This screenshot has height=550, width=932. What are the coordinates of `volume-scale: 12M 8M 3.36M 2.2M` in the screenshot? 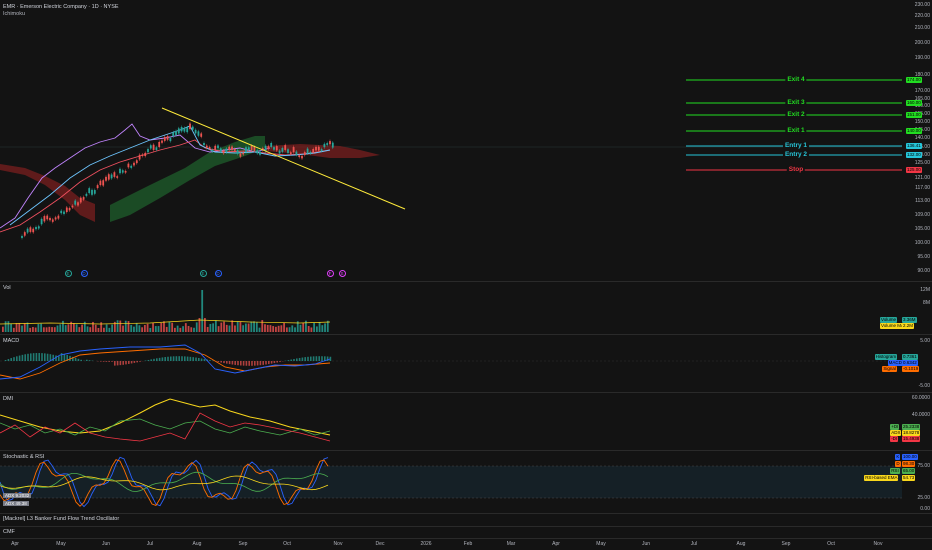 It's located at (917, 308).